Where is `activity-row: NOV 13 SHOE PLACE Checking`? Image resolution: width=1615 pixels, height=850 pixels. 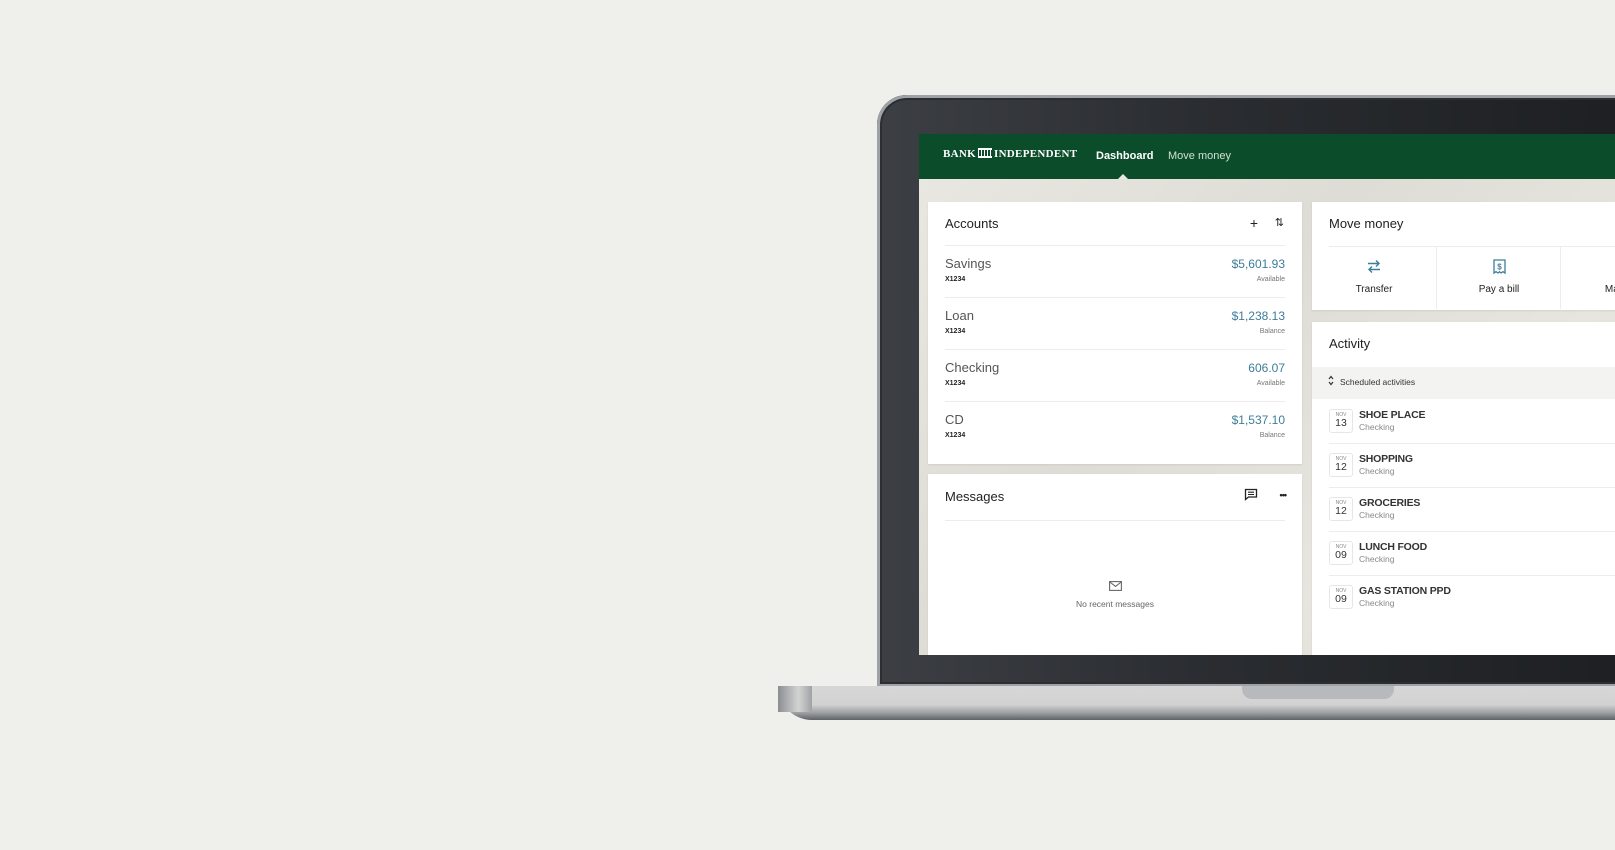 activity-row: NOV 13 SHOE PLACE Checking is located at coordinates (1472, 421).